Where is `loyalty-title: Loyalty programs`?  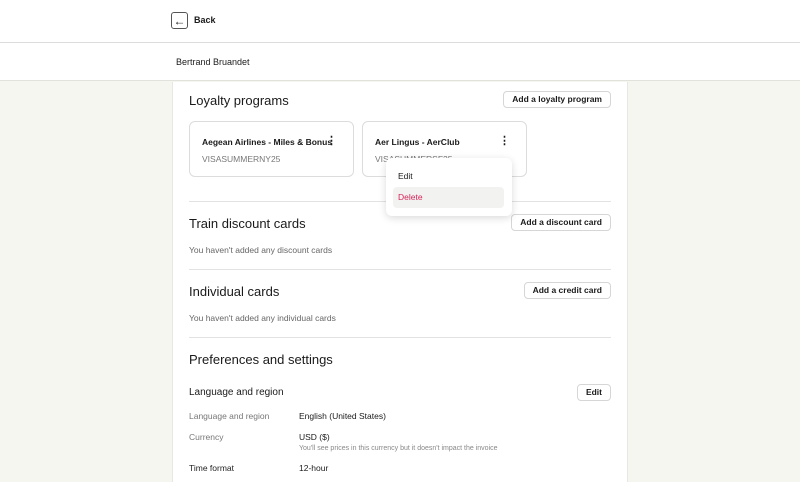 loyalty-title: Loyalty programs is located at coordinates (239, 100).